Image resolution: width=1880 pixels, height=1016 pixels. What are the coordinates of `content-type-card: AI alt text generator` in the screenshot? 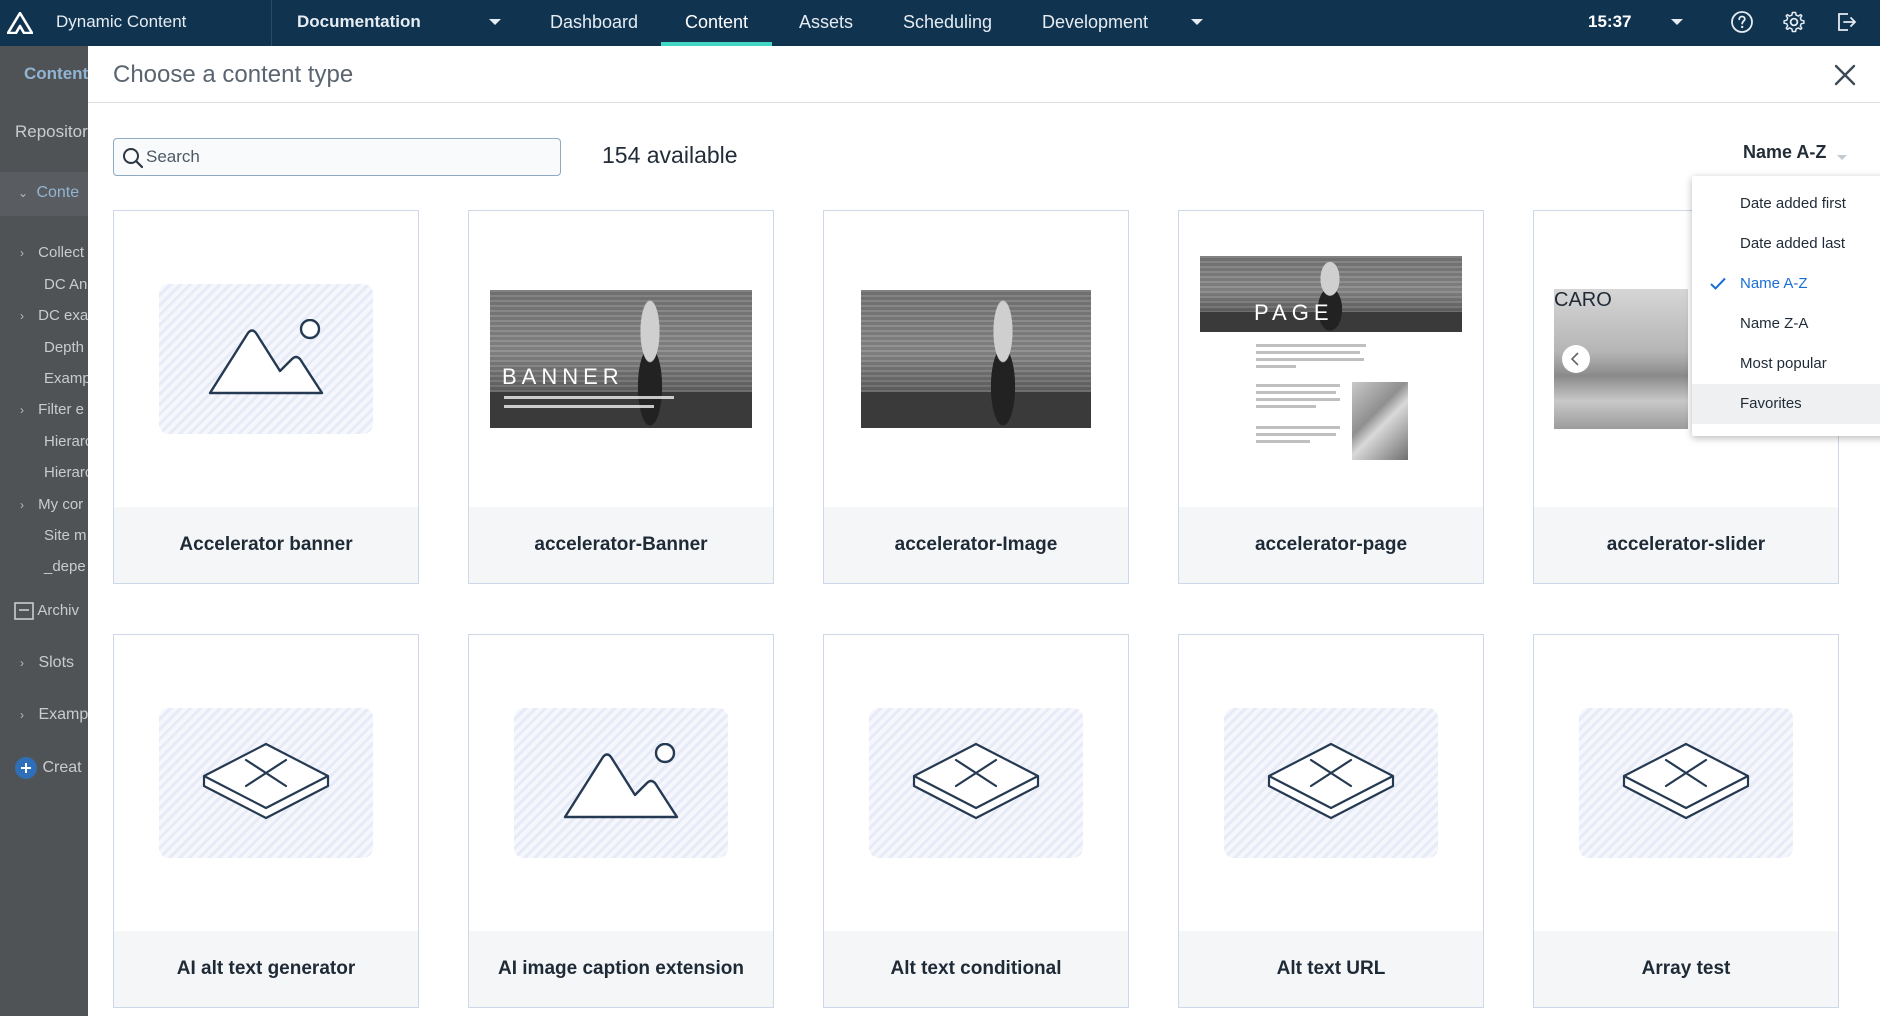 It's located at (266, 821).